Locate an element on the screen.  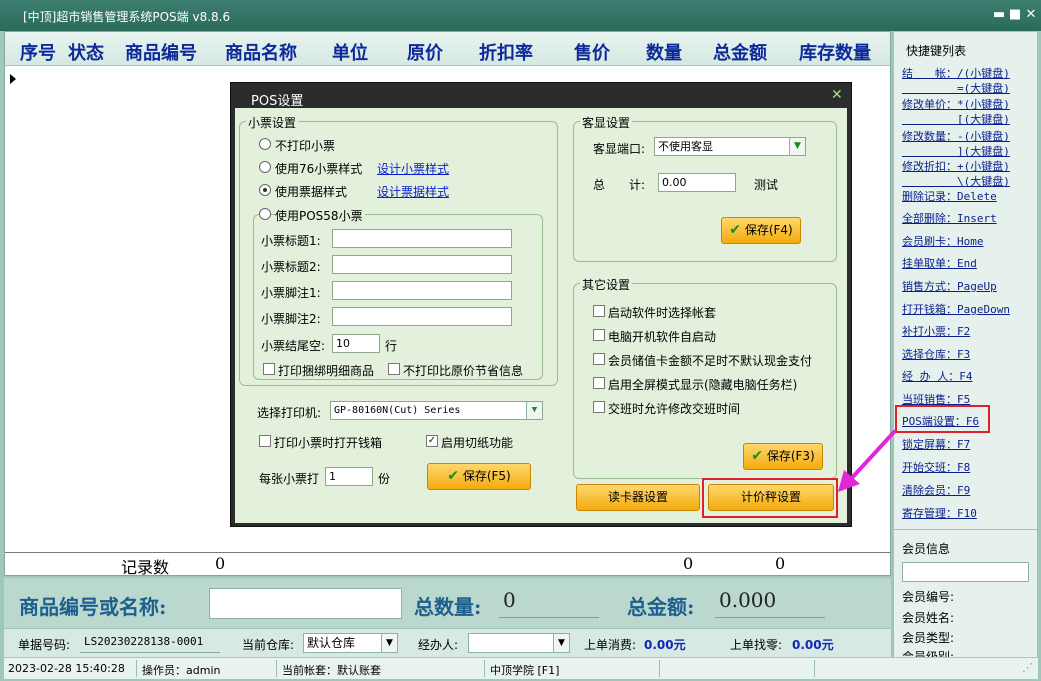
save-display-button: ✔ 保存(F4) is located at coordinates (761, 230).